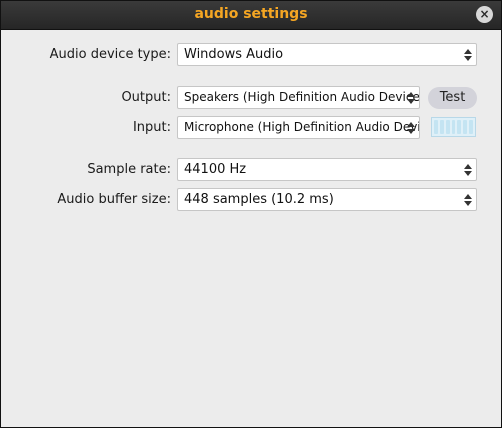  What do you see at coordinates (146, 97) in the screenshot?
I see `output-label: Output:` at bounding box center [146, 97].